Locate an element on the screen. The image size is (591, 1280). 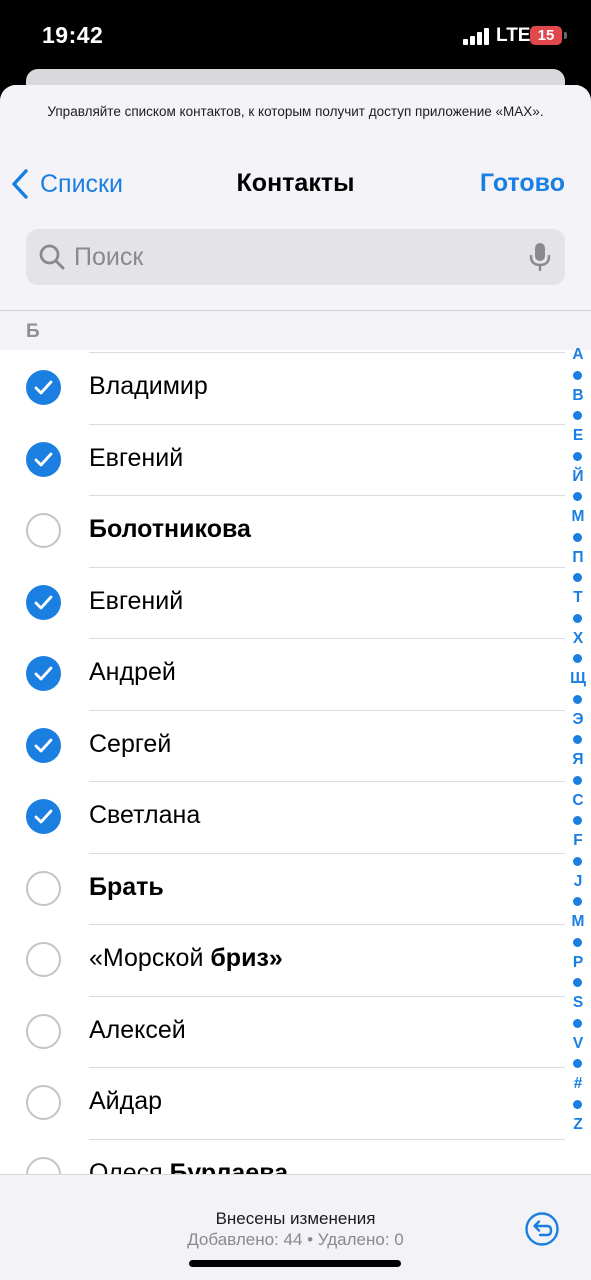
contact-row: Болотникова is located at coordinates (295, 530).